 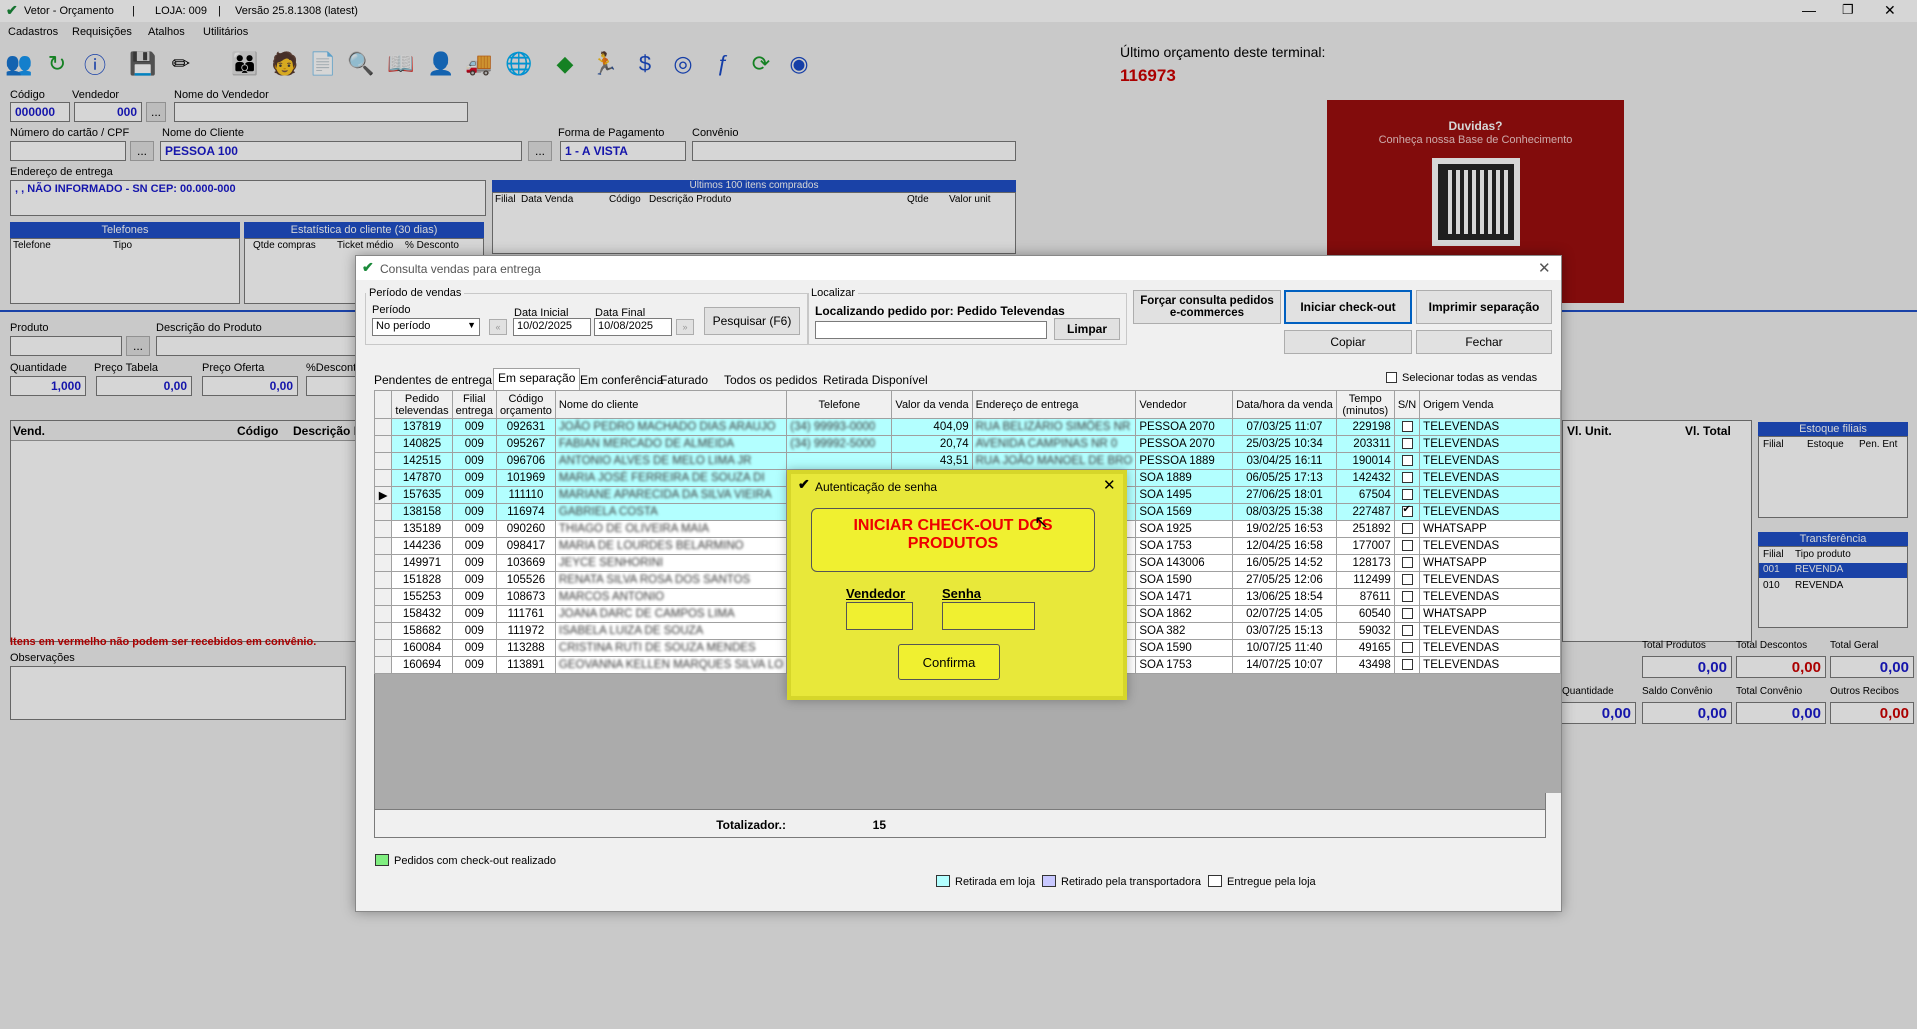 What do you see at coordinates (1054, 461) in the screenshot?
I see `cell-endereco: RUA JOÃO MANOEL DE BRO` at bounding box center [1054, 461].